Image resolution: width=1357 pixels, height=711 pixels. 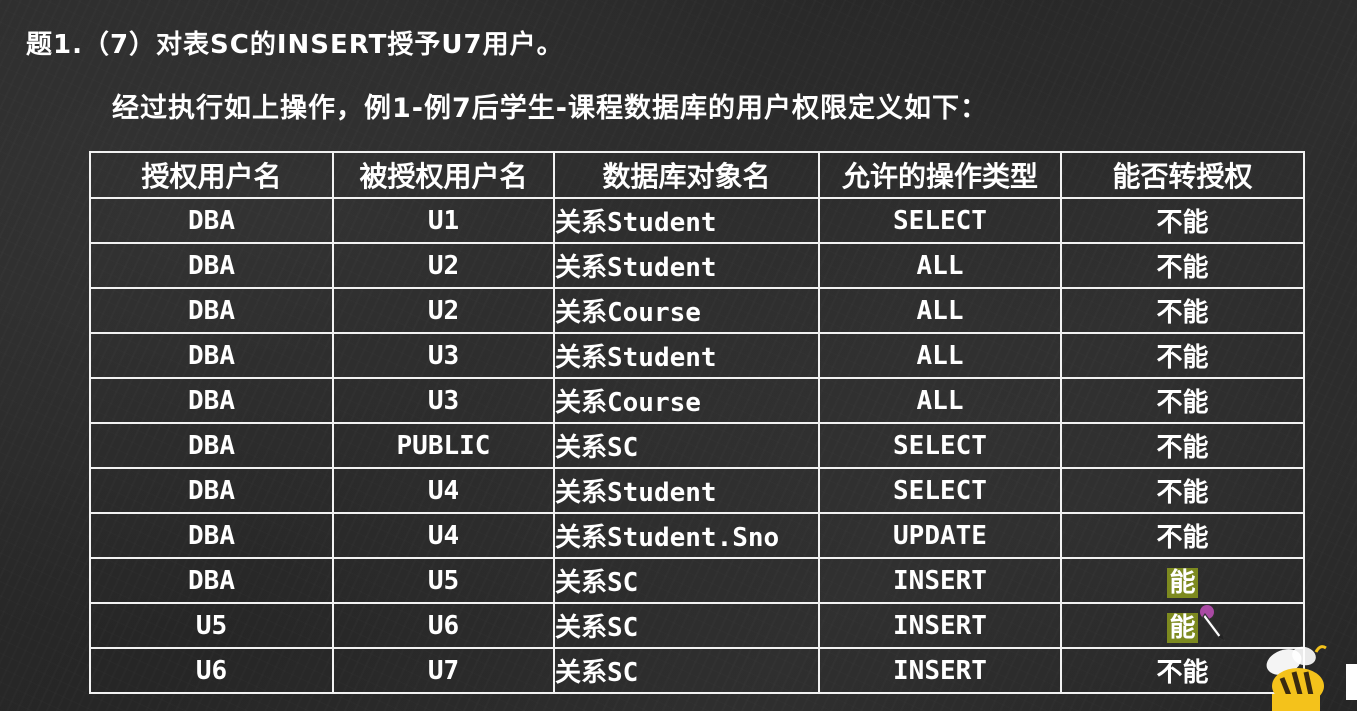 I want to click on table-row: DBA U3 关系Student ALL 不能, so click(x=697, y=355).